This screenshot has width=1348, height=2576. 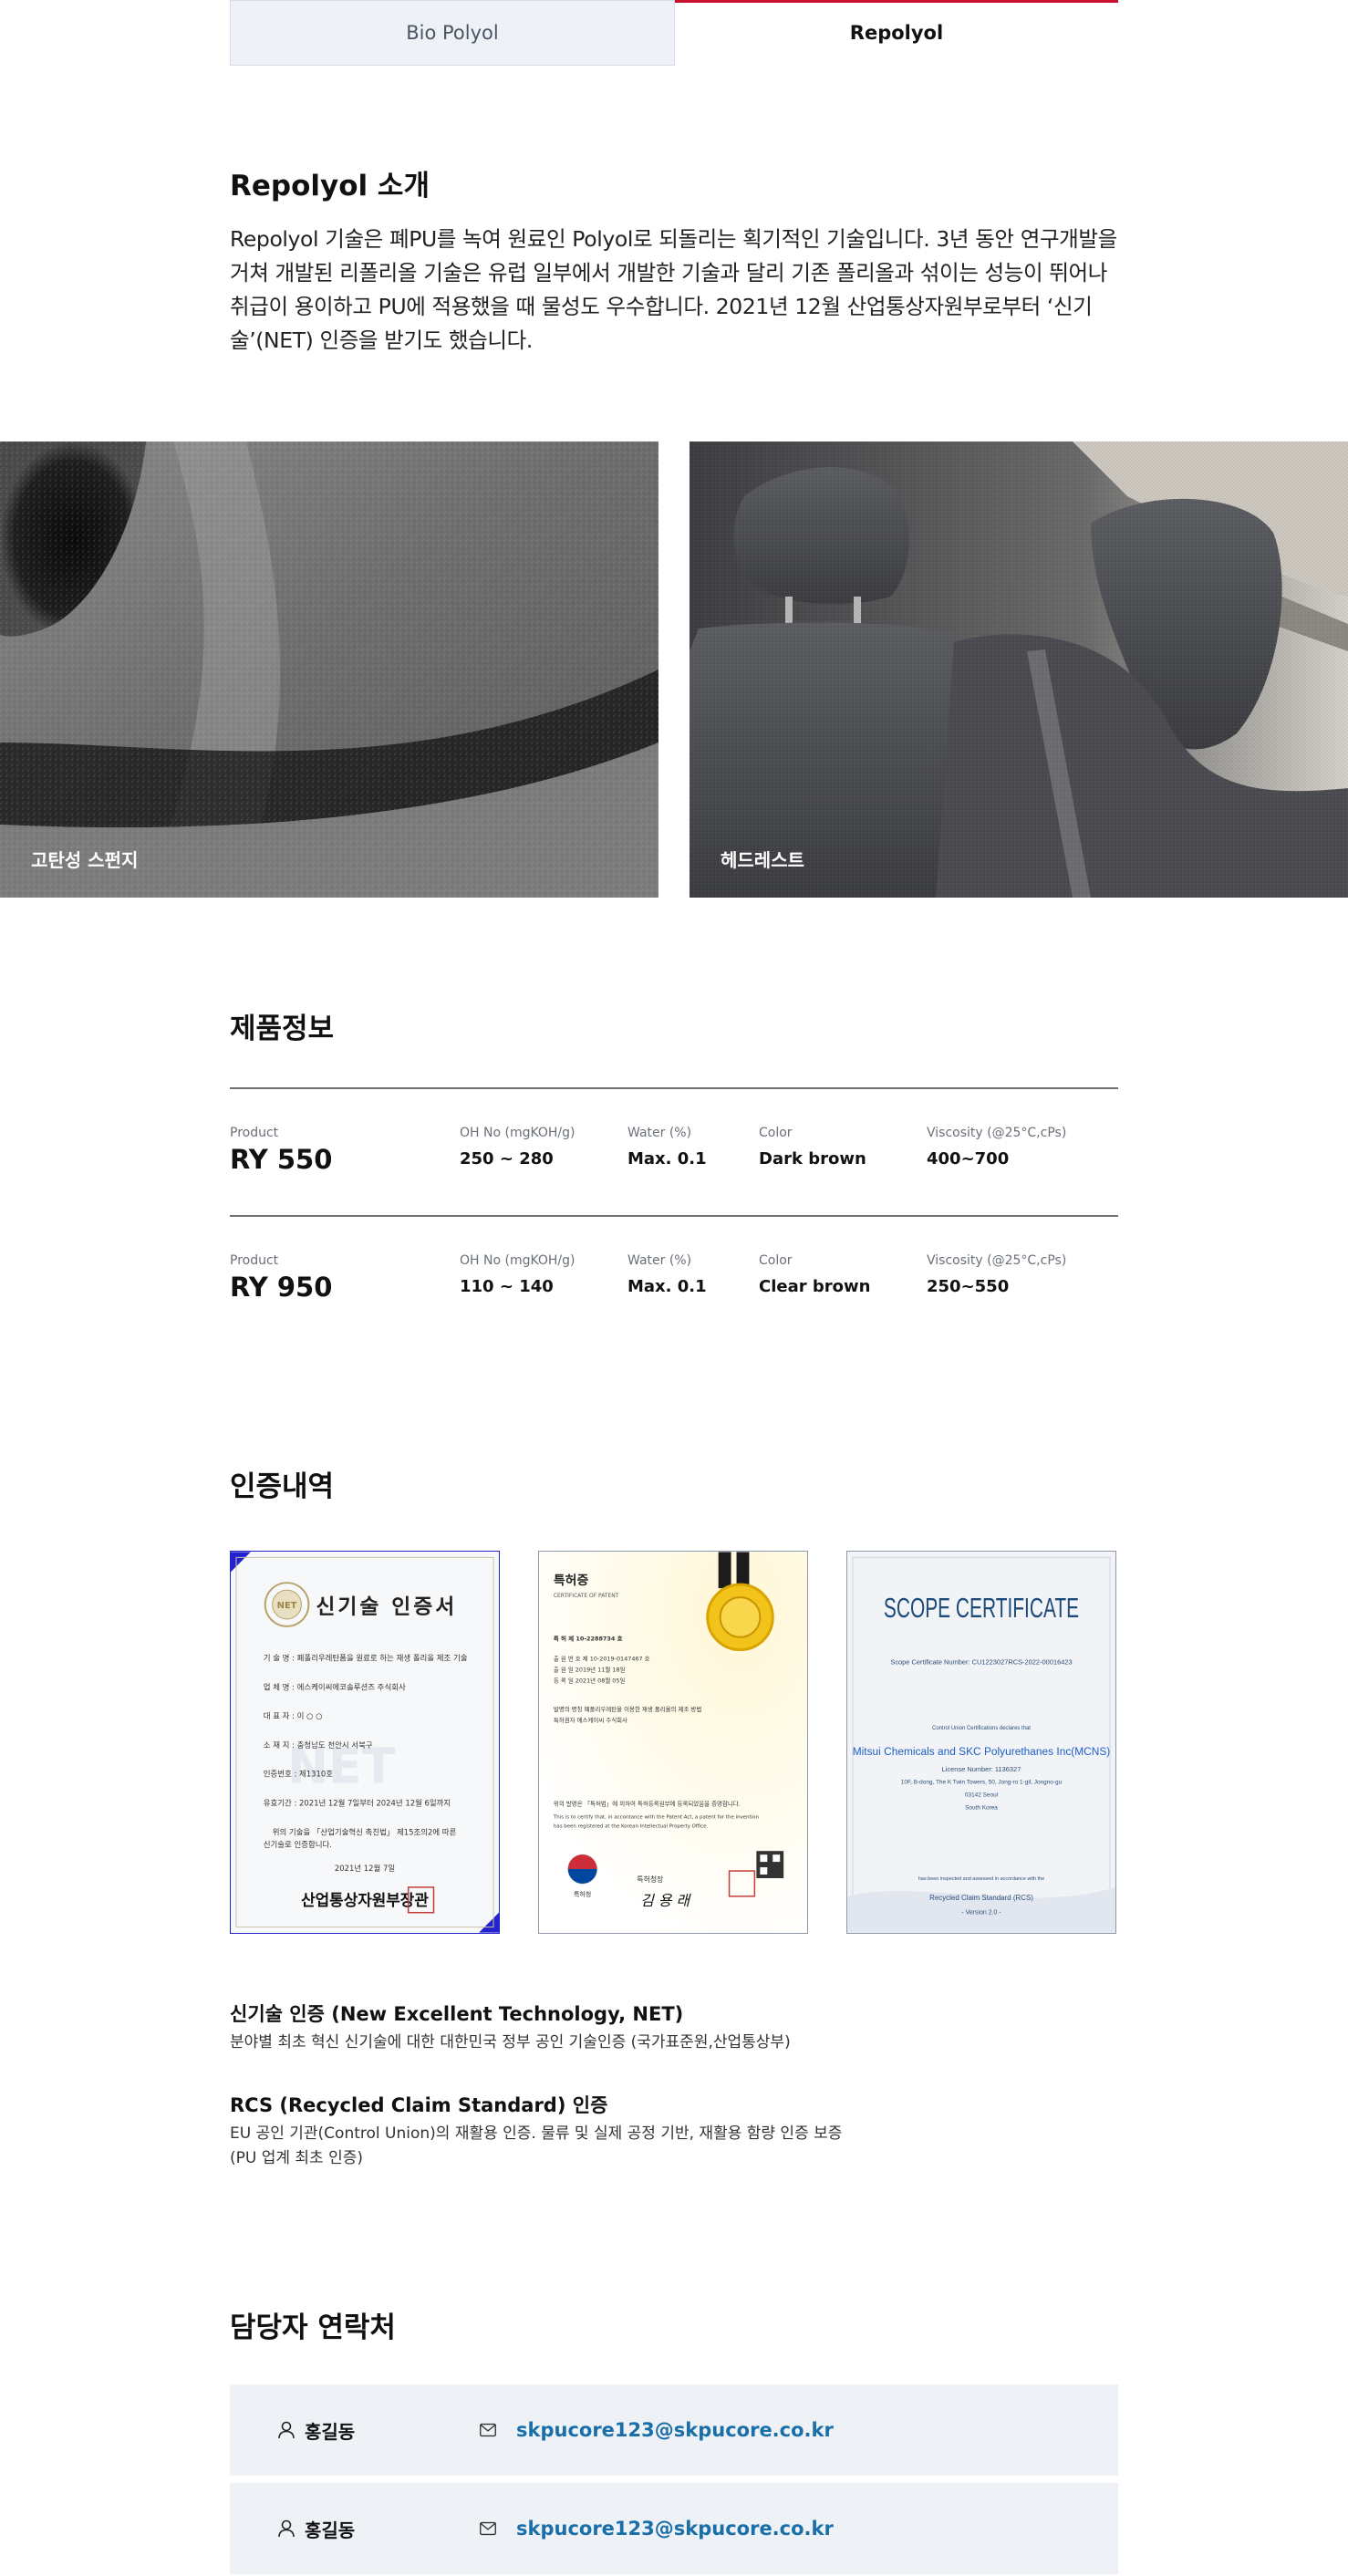 What do you see at coordinates (313, 2327) in the screenshot?
I see `contacts-title: 담당자 연락처` at bounding box center [313, 2327].